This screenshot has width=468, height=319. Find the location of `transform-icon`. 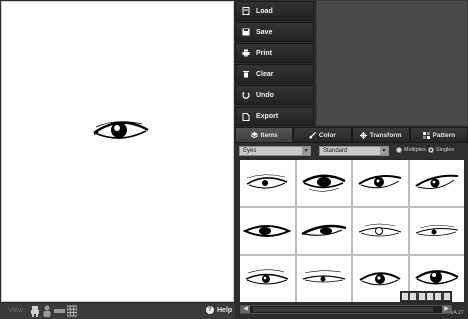

transform-icon is located at coordinates (363, 135).